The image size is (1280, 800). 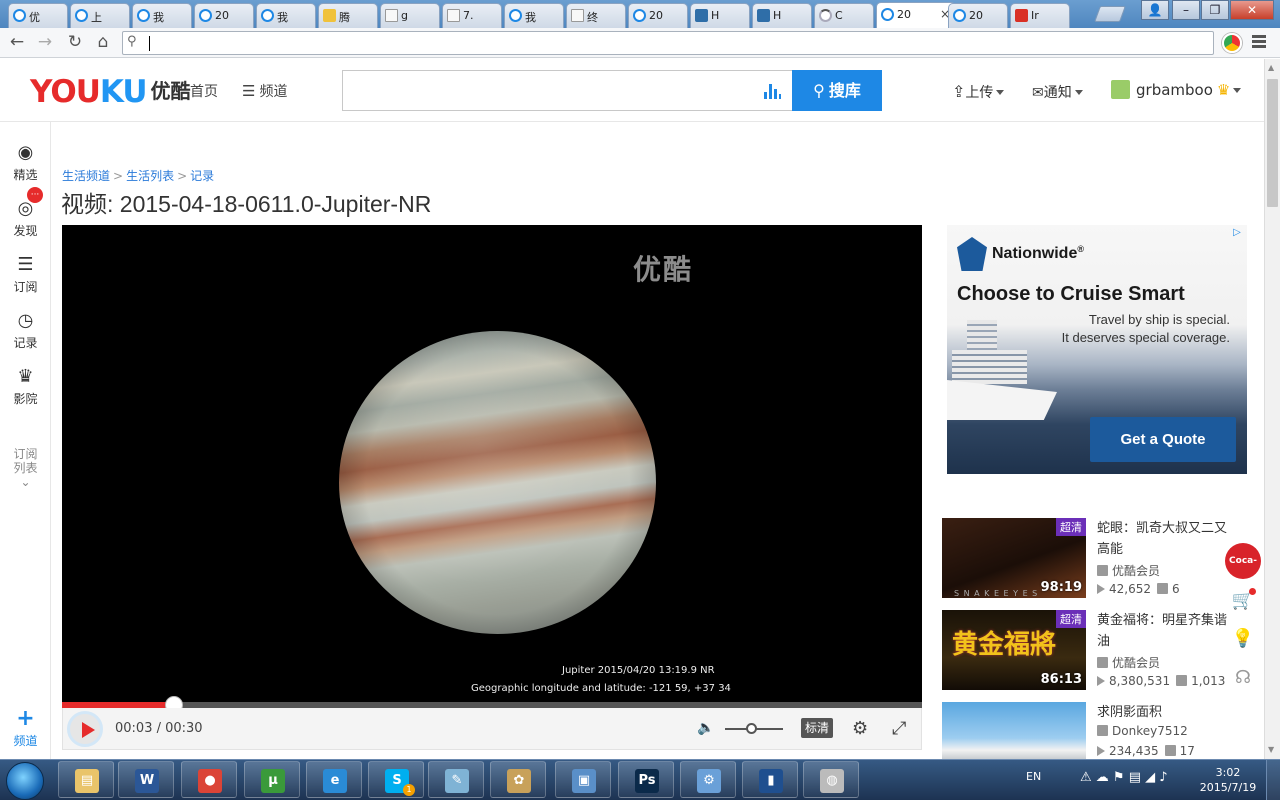 I want to click on browser-tab: 上, so click(x=100, y=15).